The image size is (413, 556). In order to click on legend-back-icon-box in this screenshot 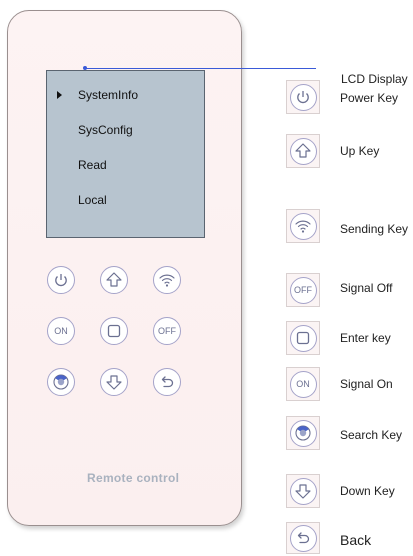, I will do `click(303, 538)`.